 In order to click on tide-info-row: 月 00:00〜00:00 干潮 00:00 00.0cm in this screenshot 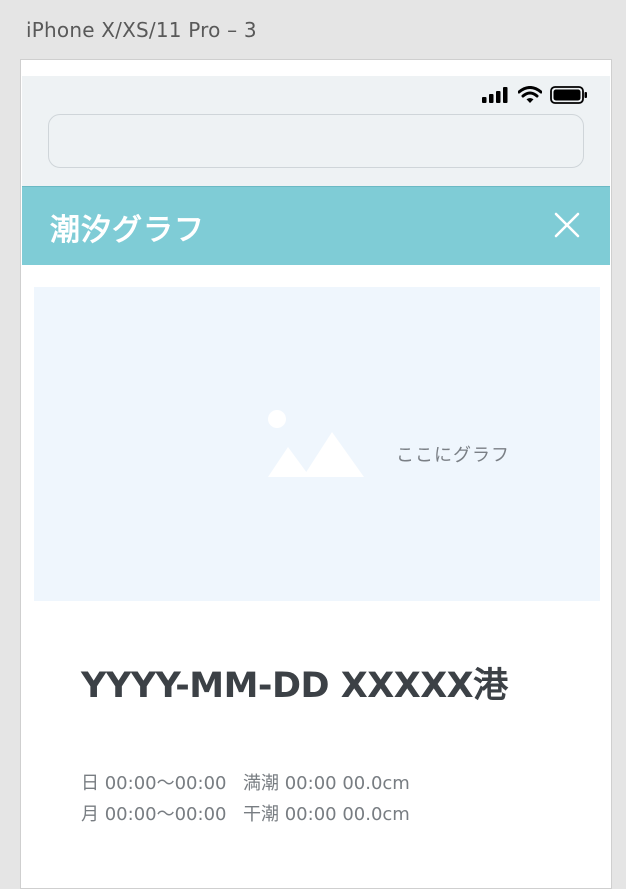, I will do `click(245, 812)`.